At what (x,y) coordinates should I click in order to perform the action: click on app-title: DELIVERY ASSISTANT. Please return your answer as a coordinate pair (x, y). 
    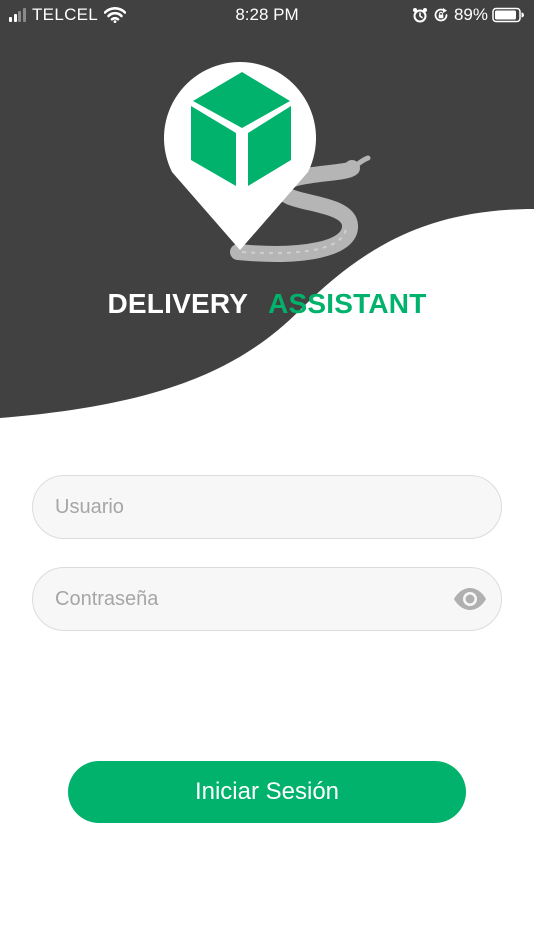
    Looking at the image, I should click on (267, 304).